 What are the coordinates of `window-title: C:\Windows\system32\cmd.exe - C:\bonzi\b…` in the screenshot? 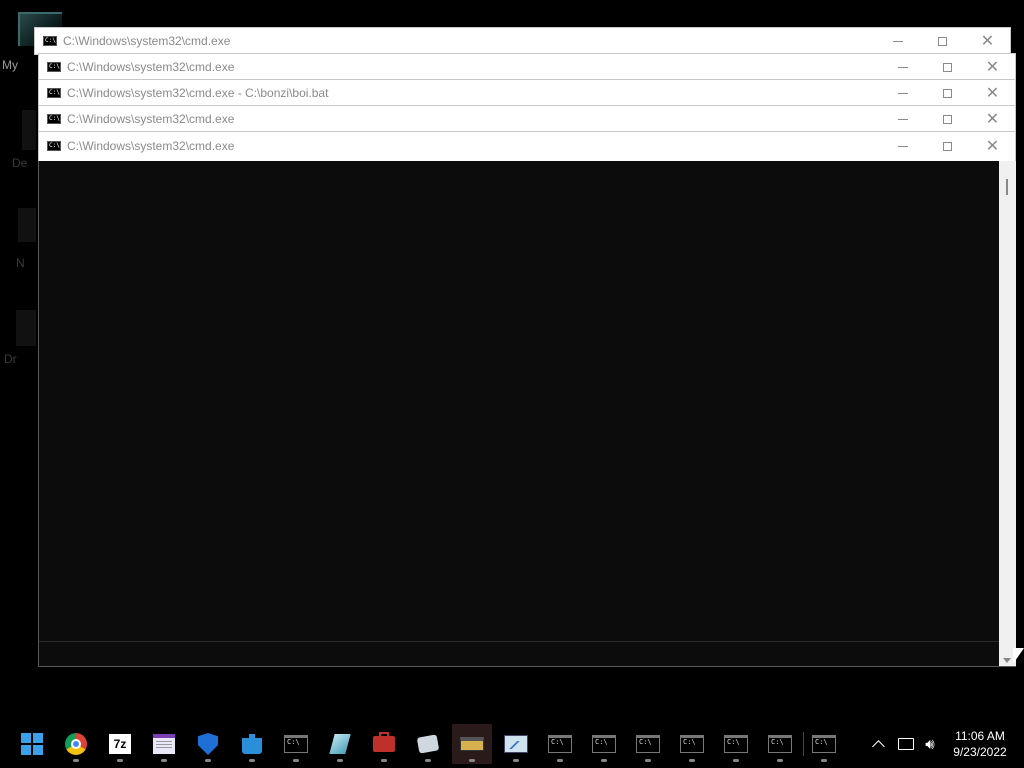 It's located at (198, 93).